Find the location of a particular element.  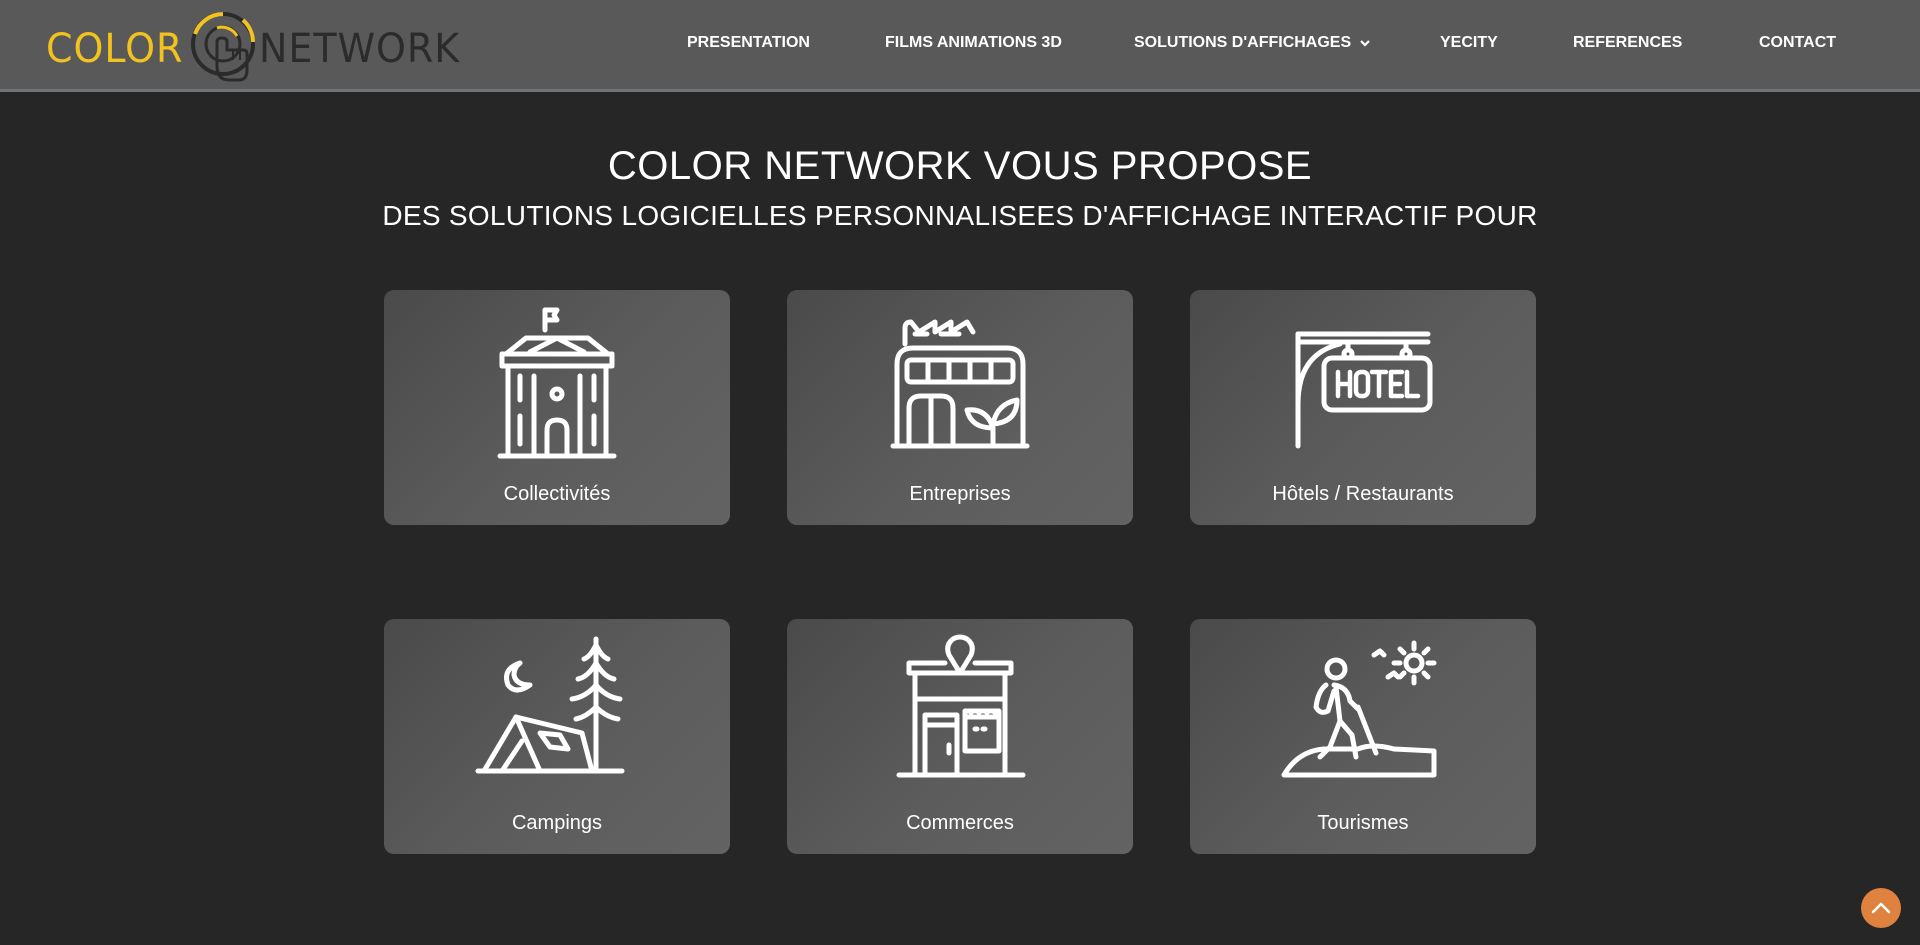

card-collectivites: Collectivités is located at coordinates (557, 407).